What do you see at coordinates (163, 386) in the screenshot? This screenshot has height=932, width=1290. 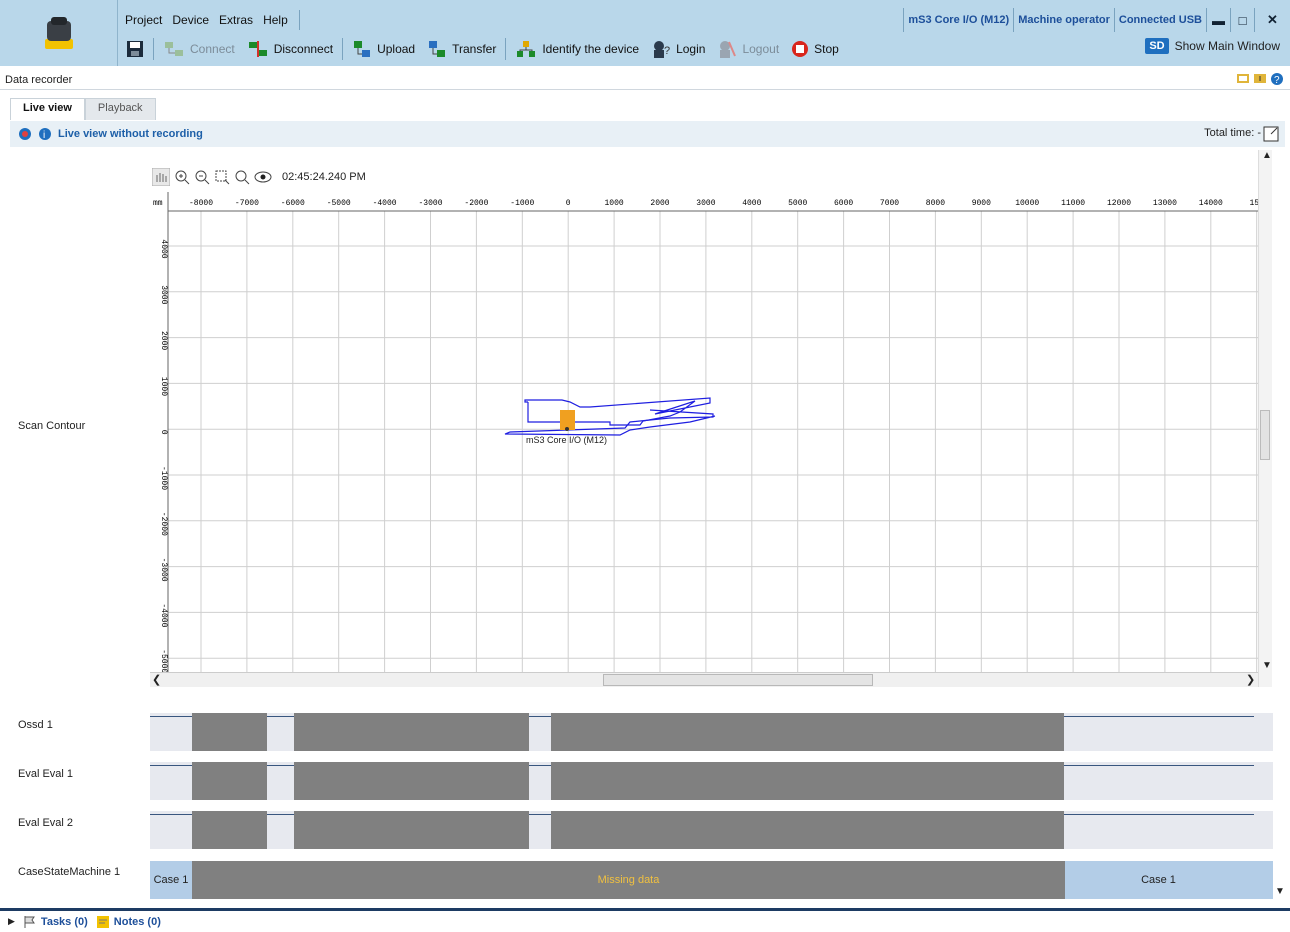 I see `y-tick-label: 1000` at bounding box center [163, 386].